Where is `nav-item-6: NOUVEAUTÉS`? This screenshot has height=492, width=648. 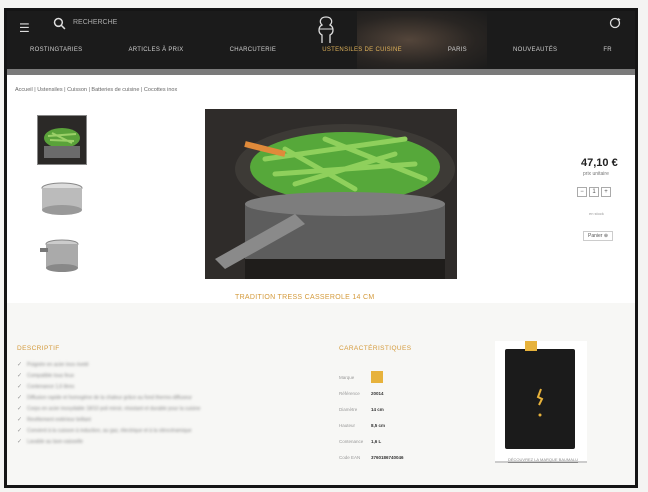
nav-item-6: NOUVEAUTÉS is located at coordinates (535, 50).